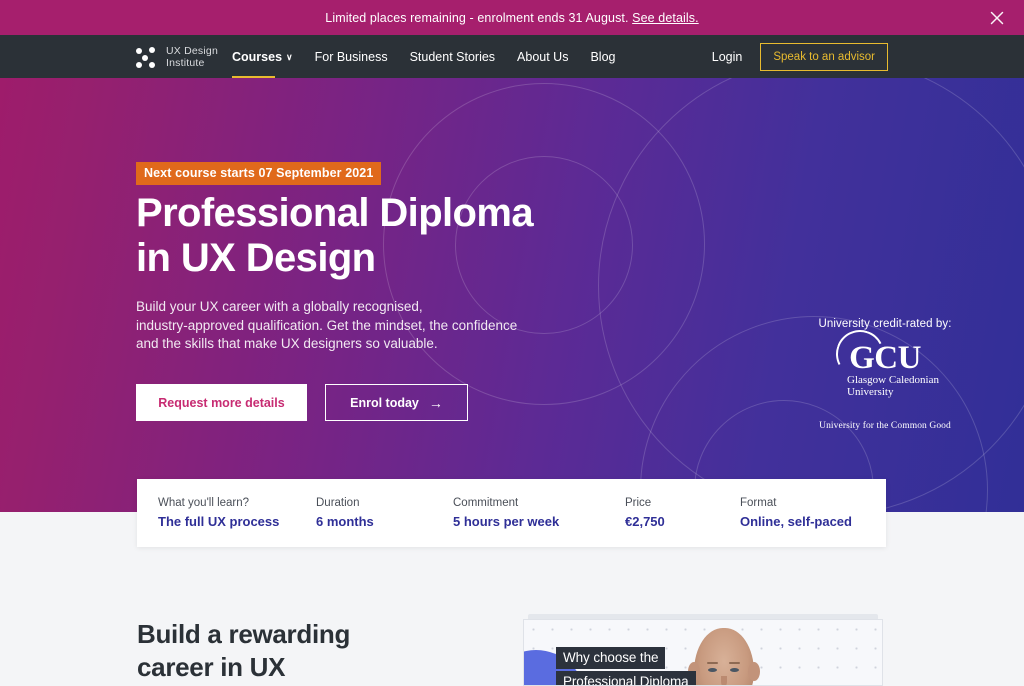  I want to click on logo-line-1: UX Design, so click(192, 51).